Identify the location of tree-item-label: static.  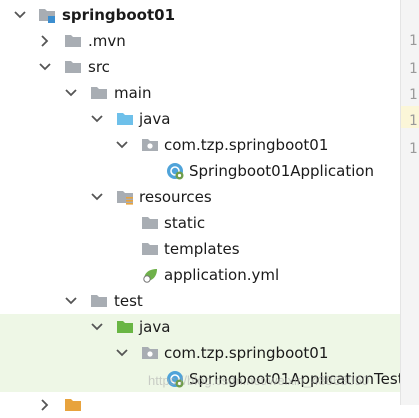
(185, 223).